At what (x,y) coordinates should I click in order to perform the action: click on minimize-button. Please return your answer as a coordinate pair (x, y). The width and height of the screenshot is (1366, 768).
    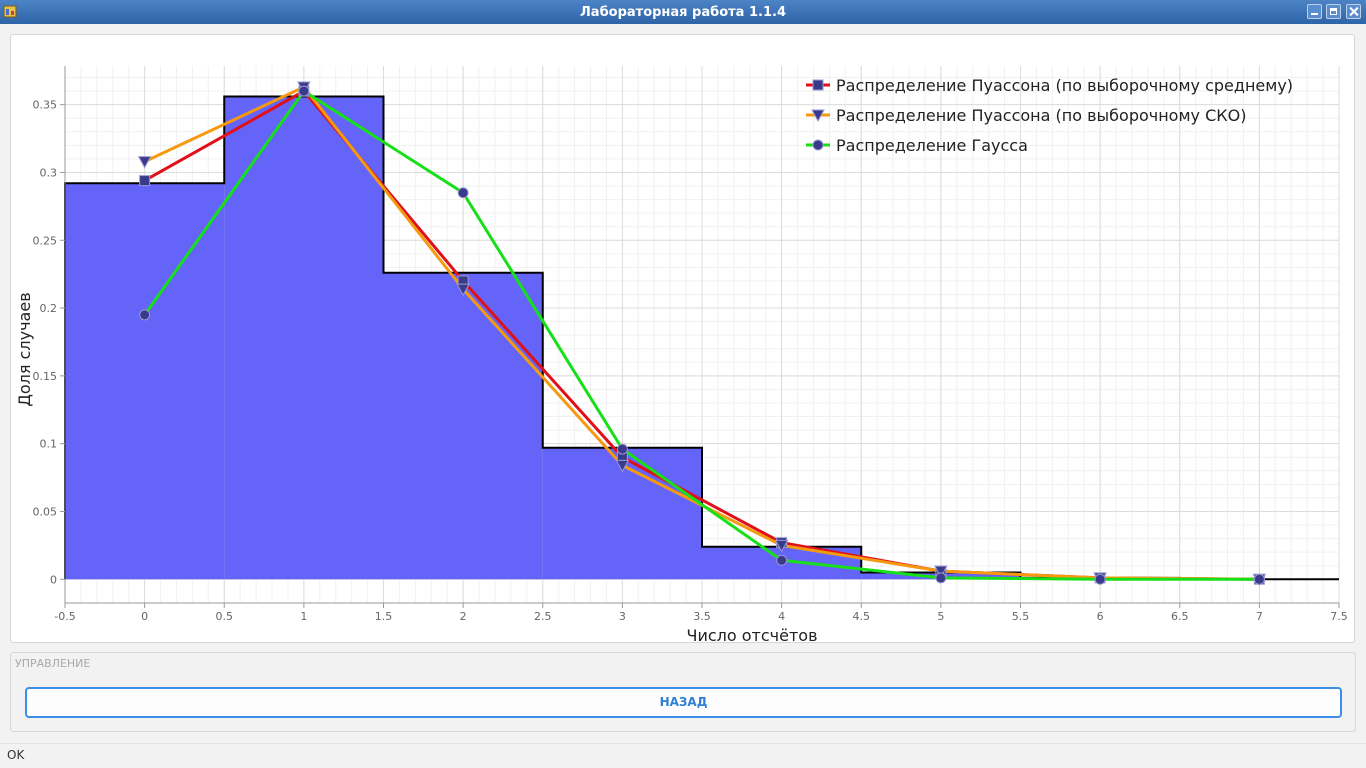
    Looking at the image, I should click on (1314, 11).